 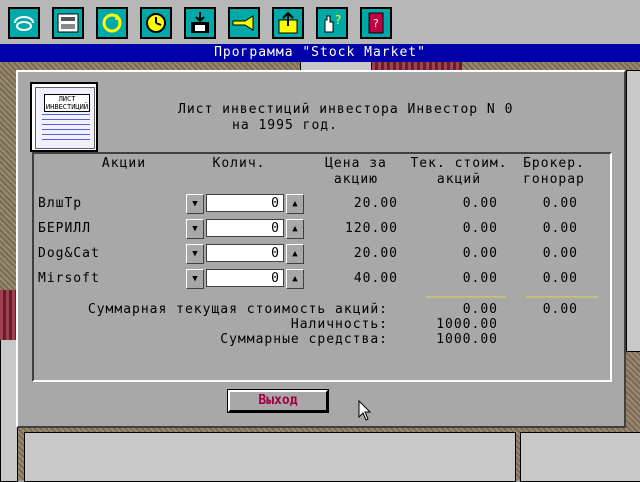 I want to click on save-icon, so click(x=200, y=22).